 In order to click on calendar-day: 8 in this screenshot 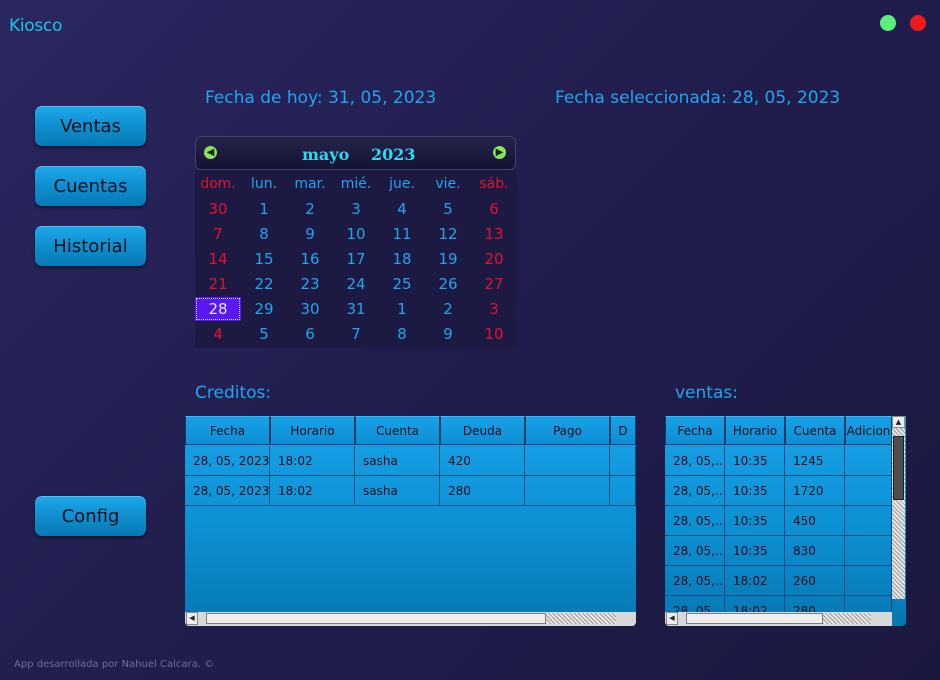, I will do `click(264, 234)`.